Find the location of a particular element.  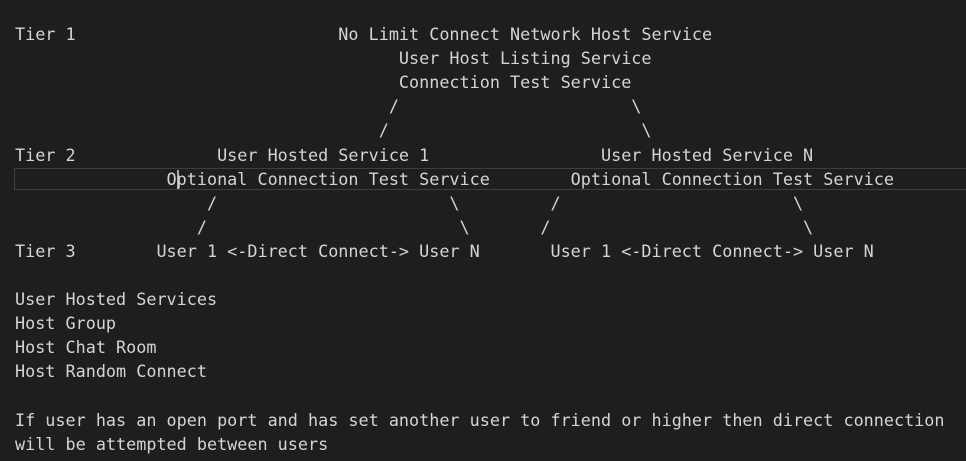

editor-line-15: Host Random Connect is located at coordinates (111, 371).